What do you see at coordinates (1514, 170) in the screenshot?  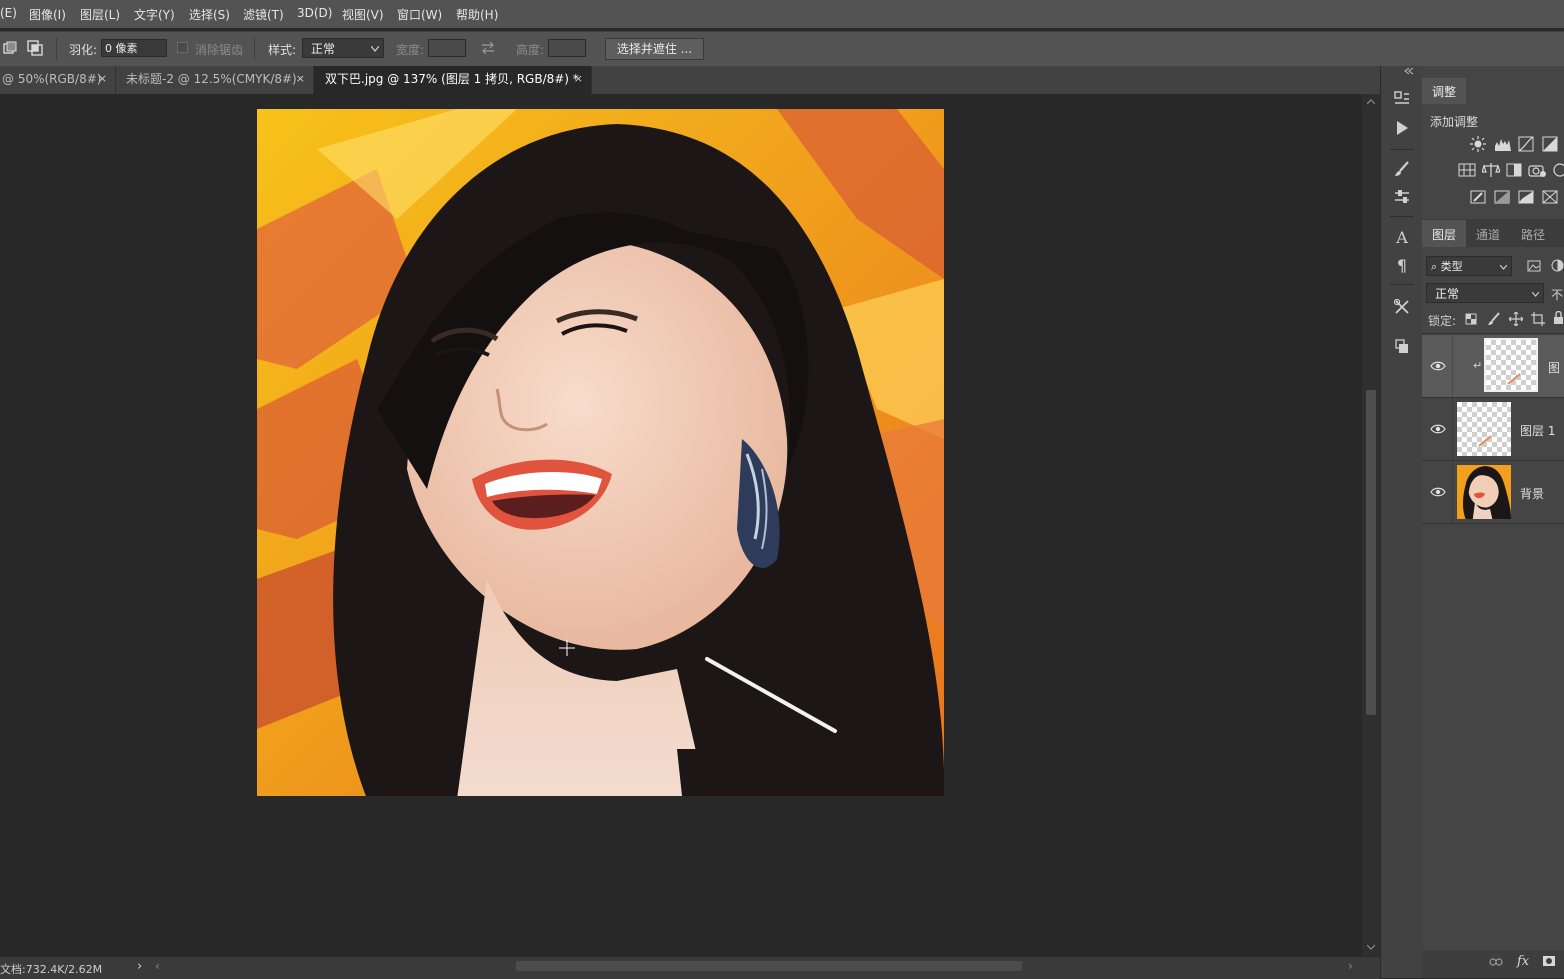 I see `black-white-icon` at bounding box center [1514, 170].